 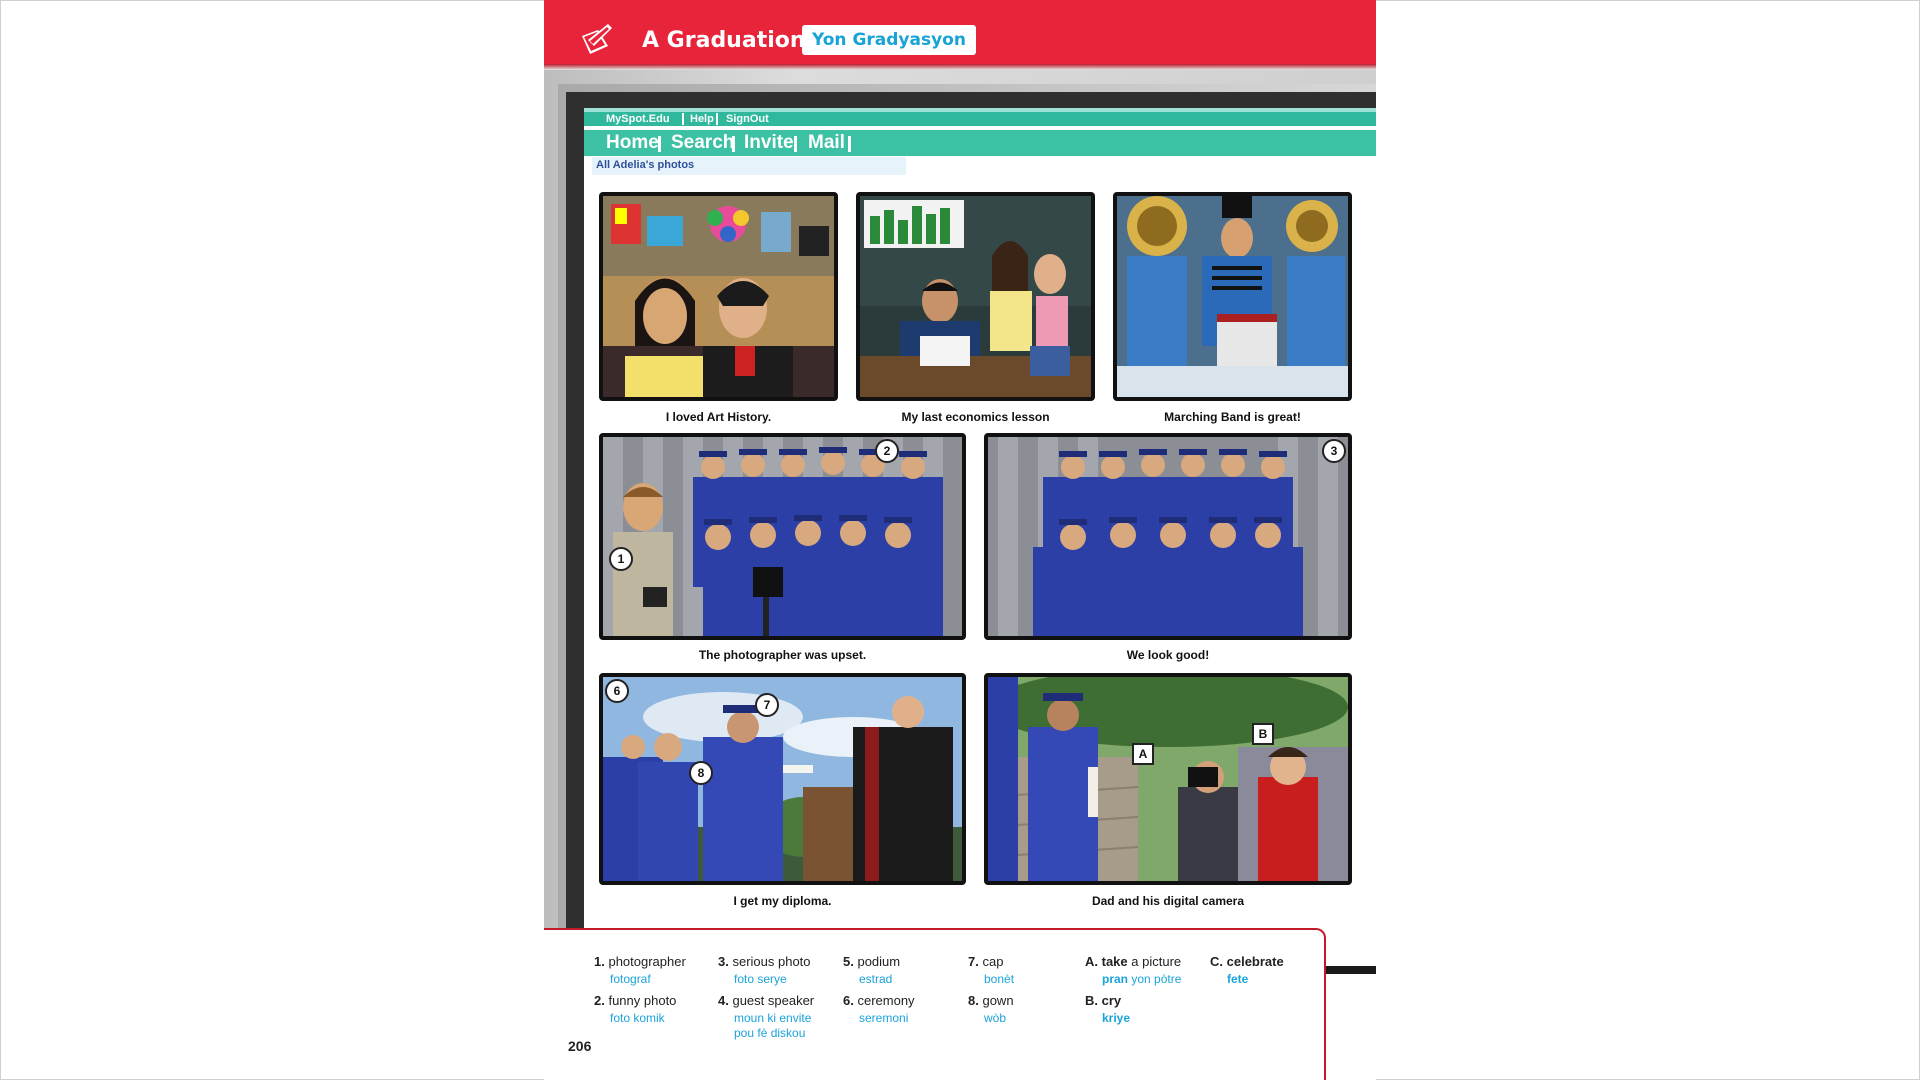 What do you see at coordinates (1238, 979) in the screenshot?
I see `verb-translation-c: fete` at bounding box center [1238, 979].